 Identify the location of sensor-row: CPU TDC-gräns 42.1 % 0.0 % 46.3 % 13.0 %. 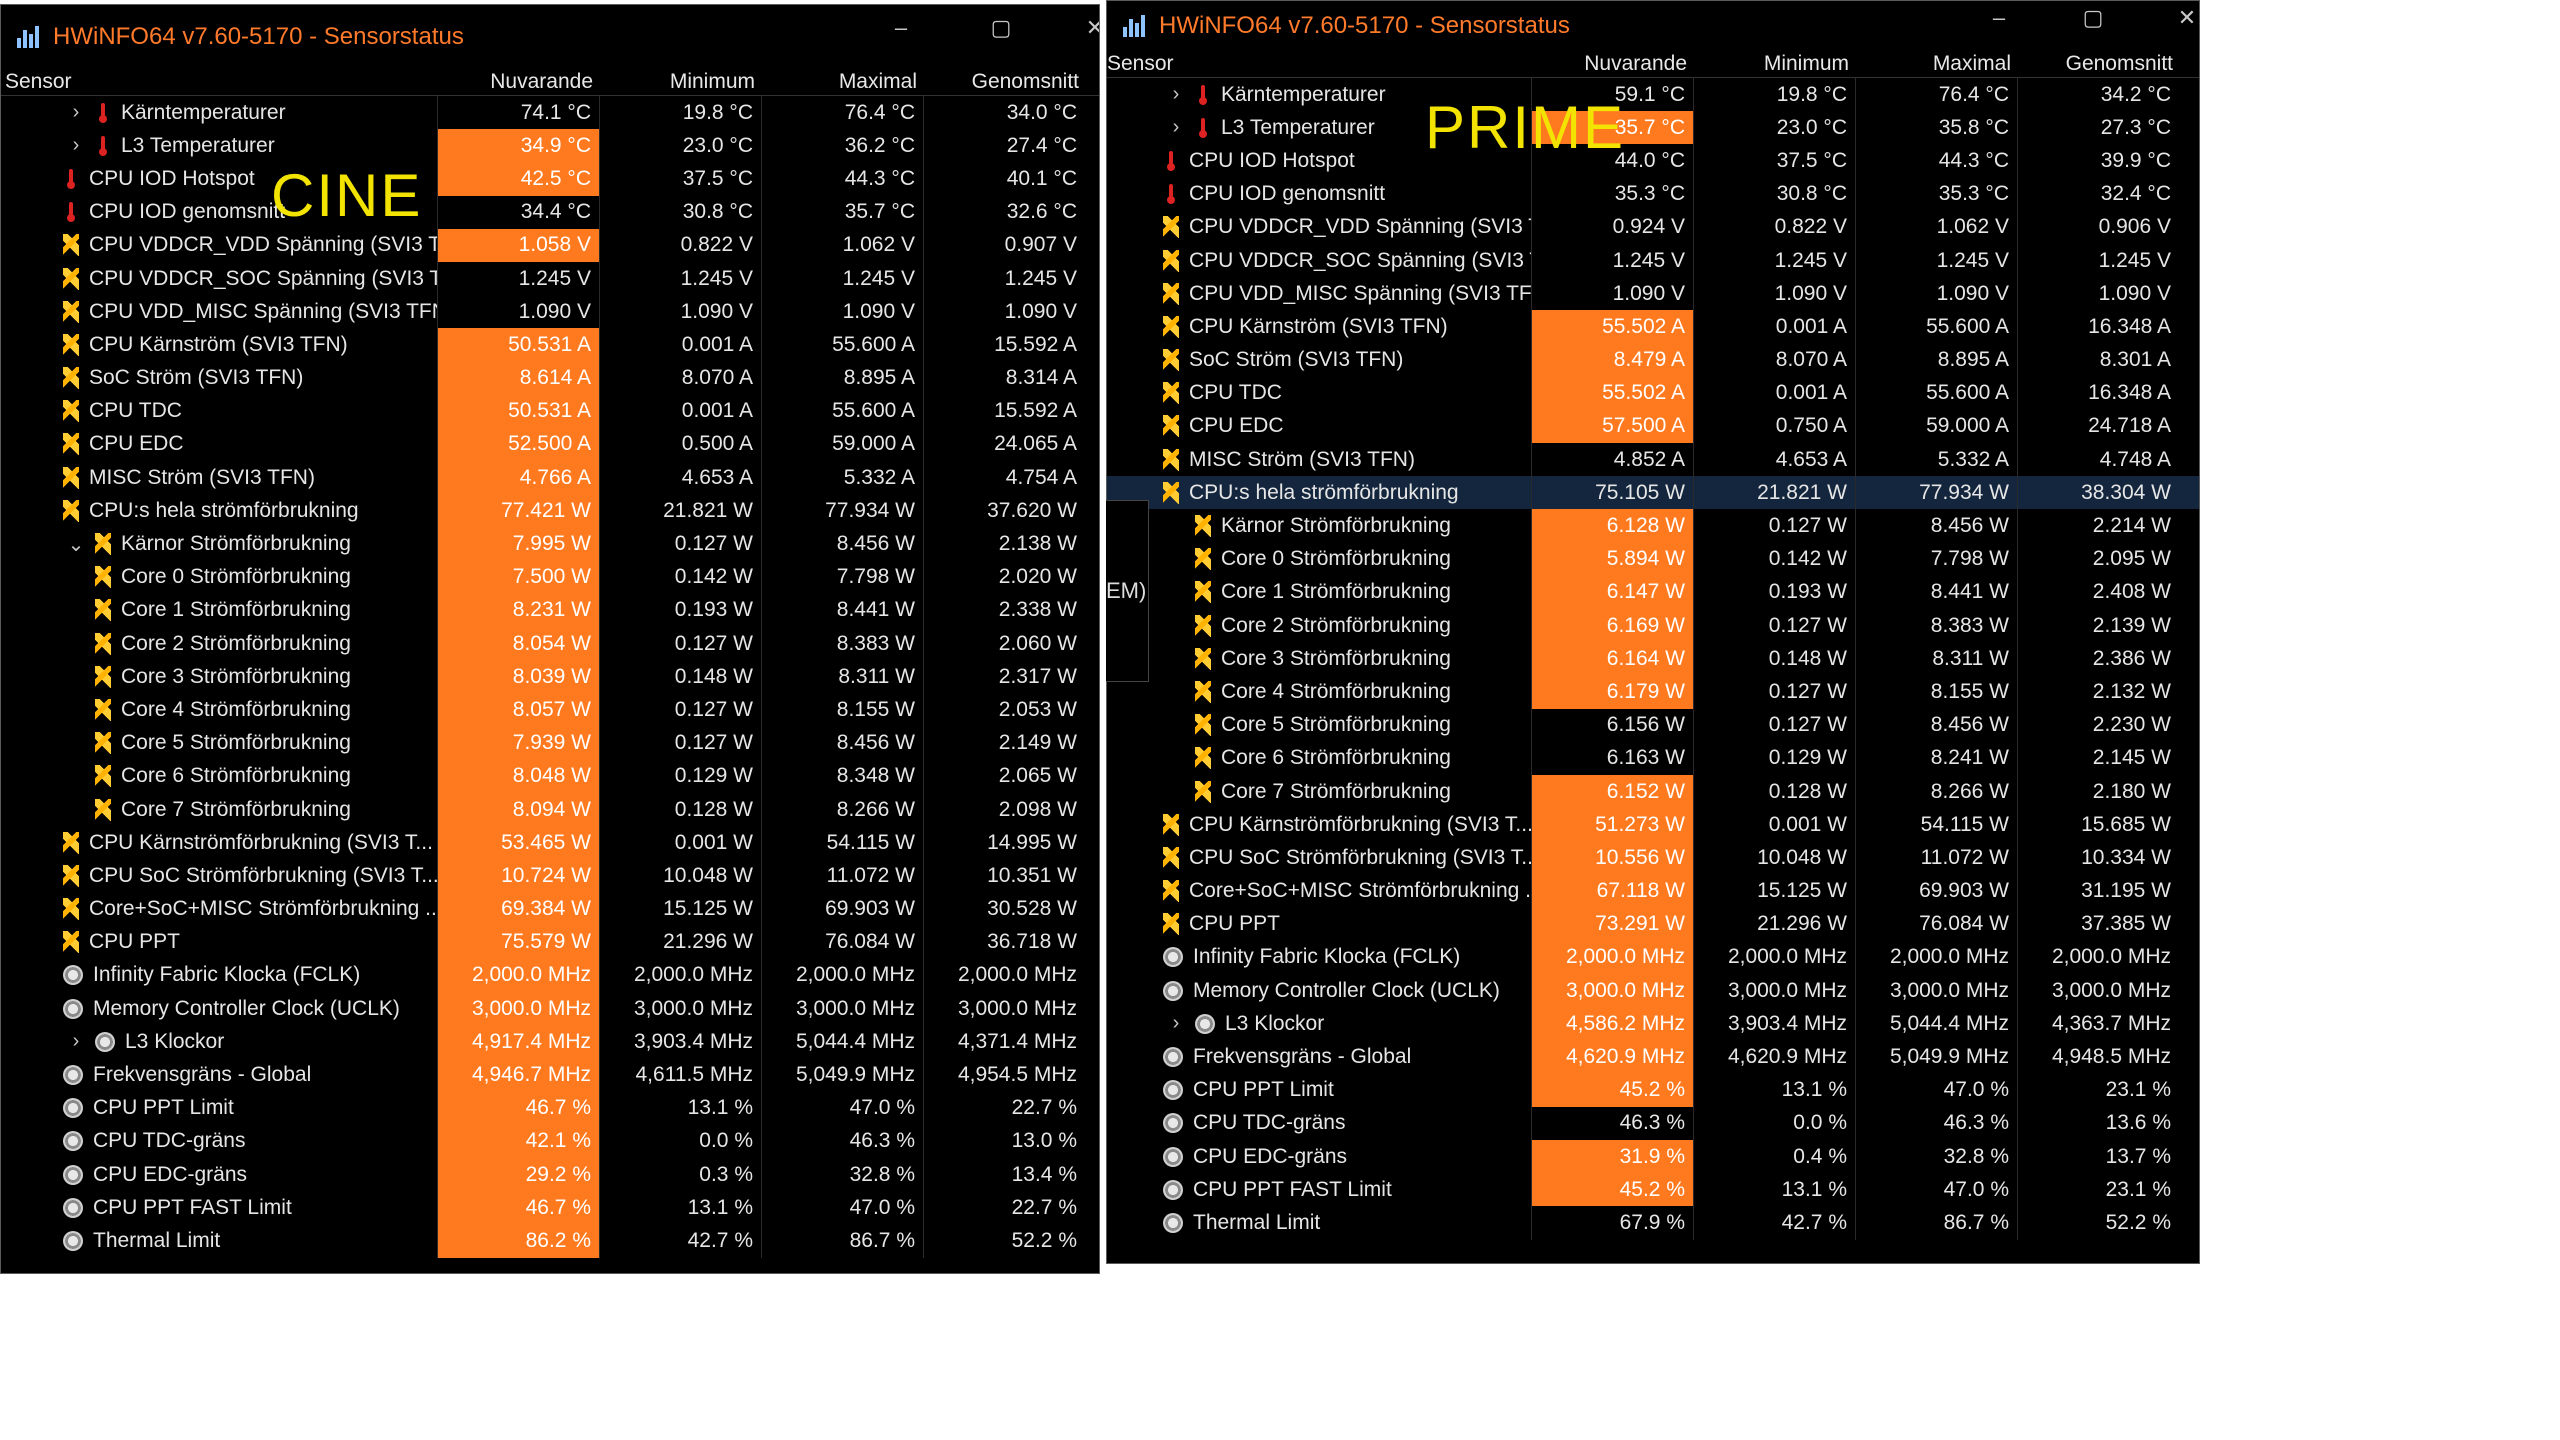
(550, 1141).